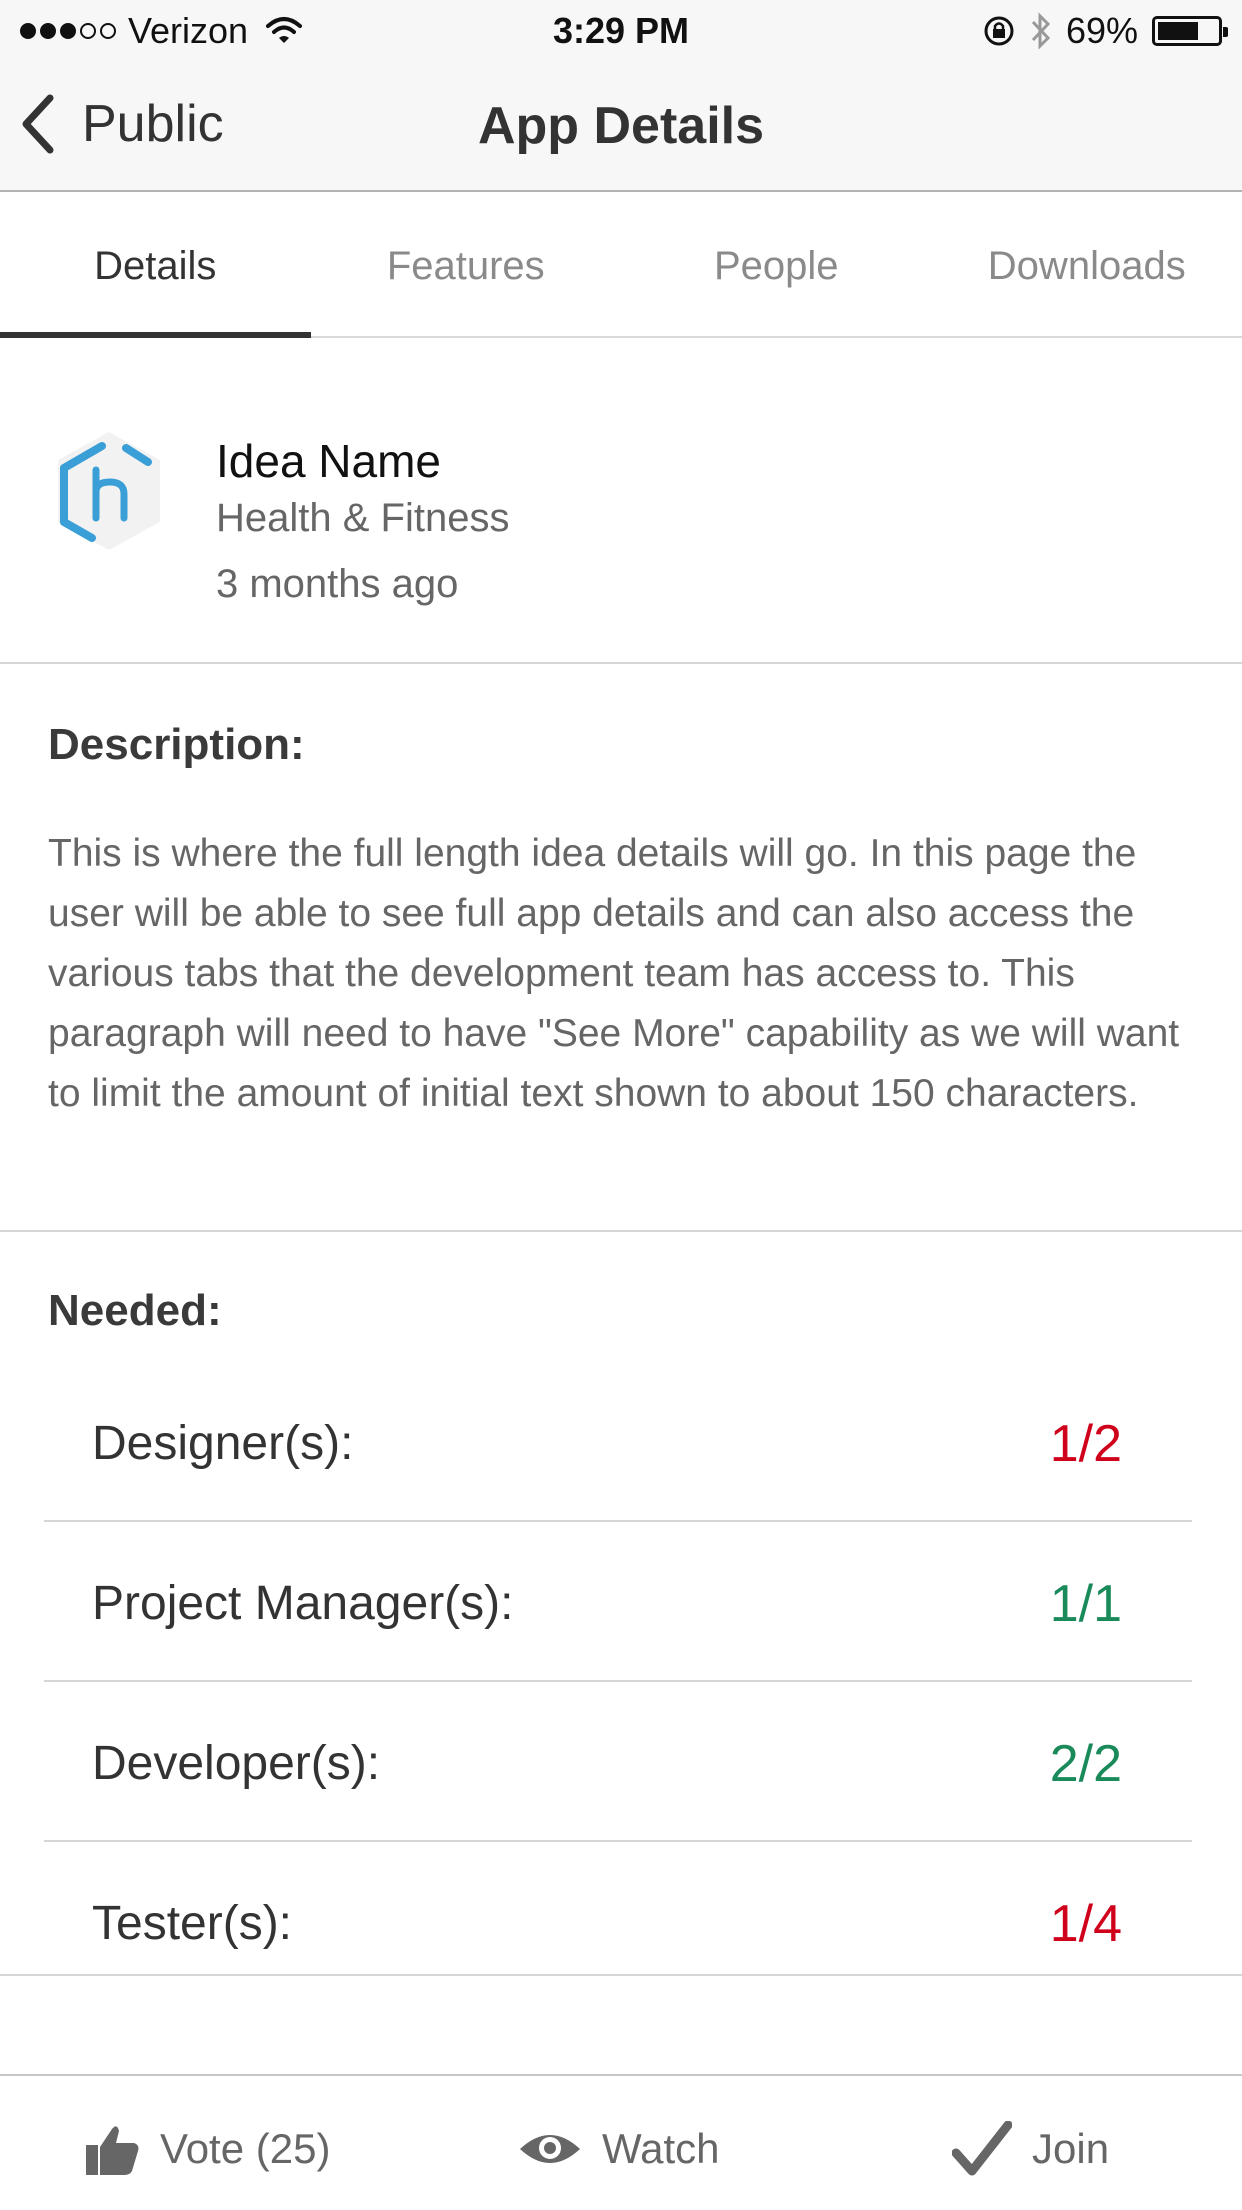 The width and height of the screenshot is (1242, 2210). What do you see at coordinates (618, 1602) in the screenshot?
I see `role-row-project-managers: Project Manager(s): 1/1` at bounding box center [618, 1602].